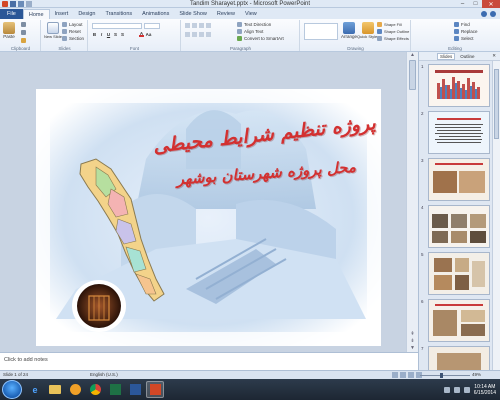  Describe the element at coordinates (446, 389) in the screenshot. I see `network-icon` at that location.